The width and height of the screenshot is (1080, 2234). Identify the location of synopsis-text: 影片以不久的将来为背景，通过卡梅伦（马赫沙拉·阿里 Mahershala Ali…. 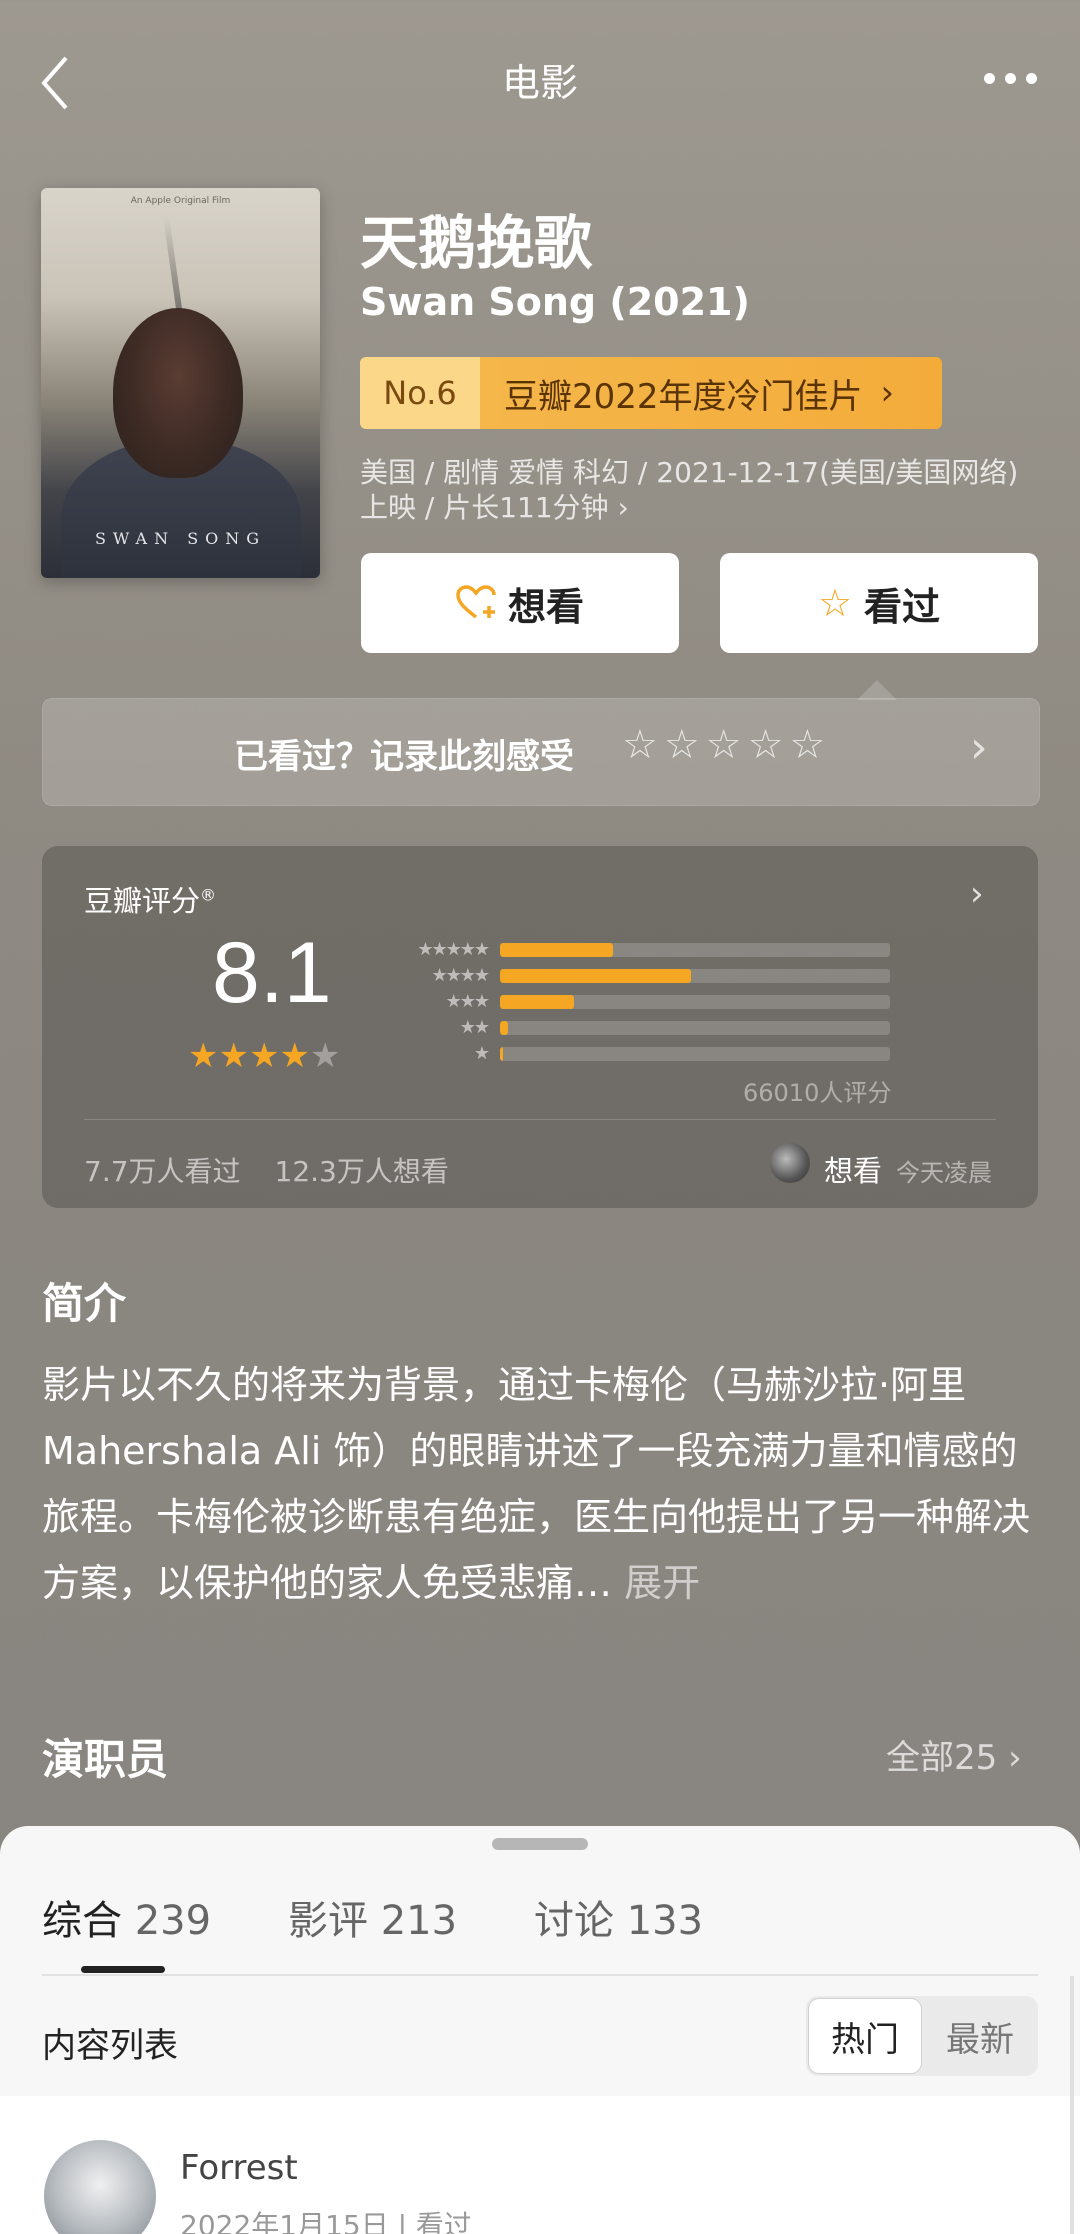
(542, 1484).